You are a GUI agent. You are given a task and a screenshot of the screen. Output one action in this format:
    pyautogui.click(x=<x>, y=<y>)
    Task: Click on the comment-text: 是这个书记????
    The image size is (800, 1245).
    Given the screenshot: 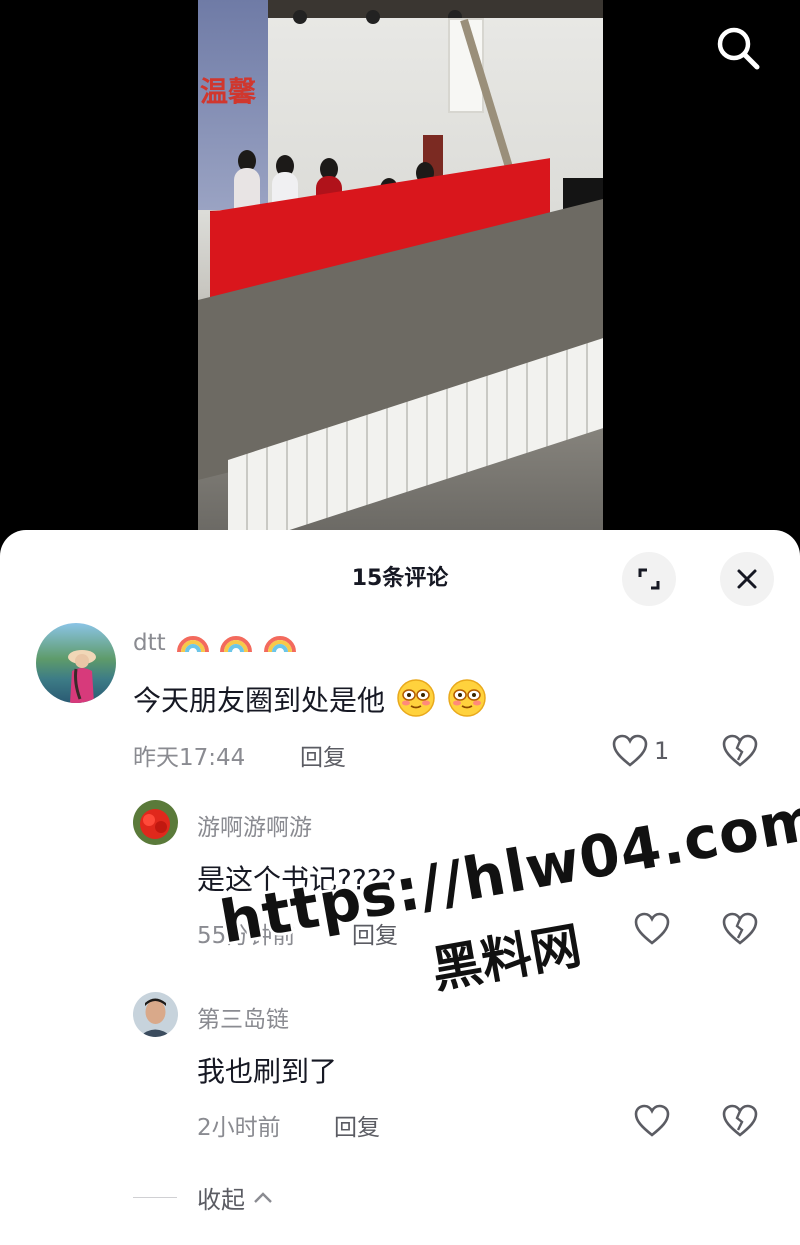 What is the action you would take?
    pyautogui.click(x=297, y=879)
    